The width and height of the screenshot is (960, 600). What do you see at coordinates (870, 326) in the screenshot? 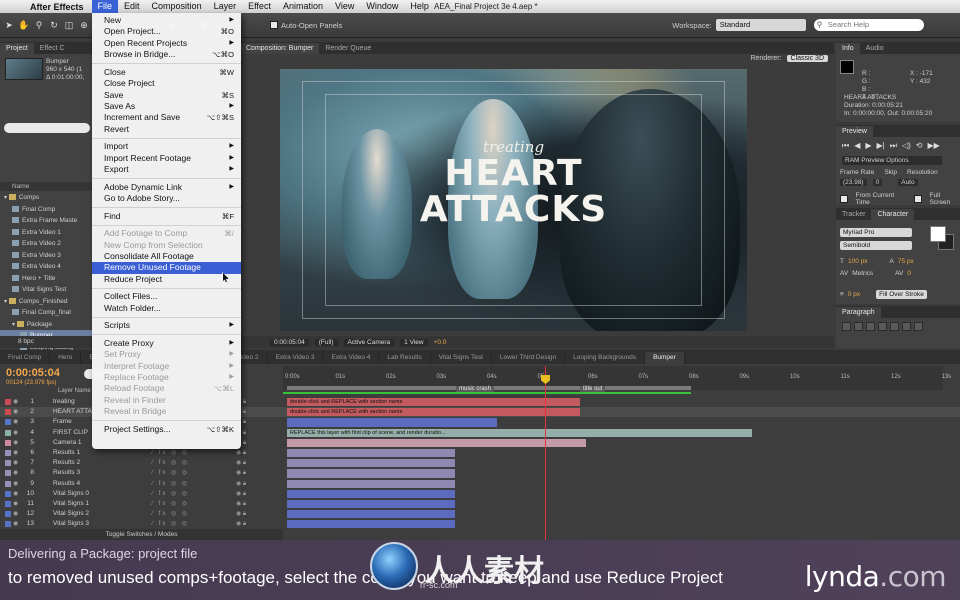
I see `align-right-icon` at bounding box center [870, 326].